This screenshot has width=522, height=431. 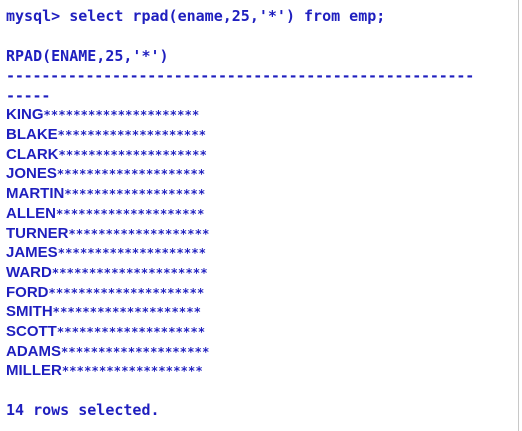 What do you see at coordinates (29, 311) in the screenshot?
I see `row-name: SMITH` at bounding box center [29, 311].